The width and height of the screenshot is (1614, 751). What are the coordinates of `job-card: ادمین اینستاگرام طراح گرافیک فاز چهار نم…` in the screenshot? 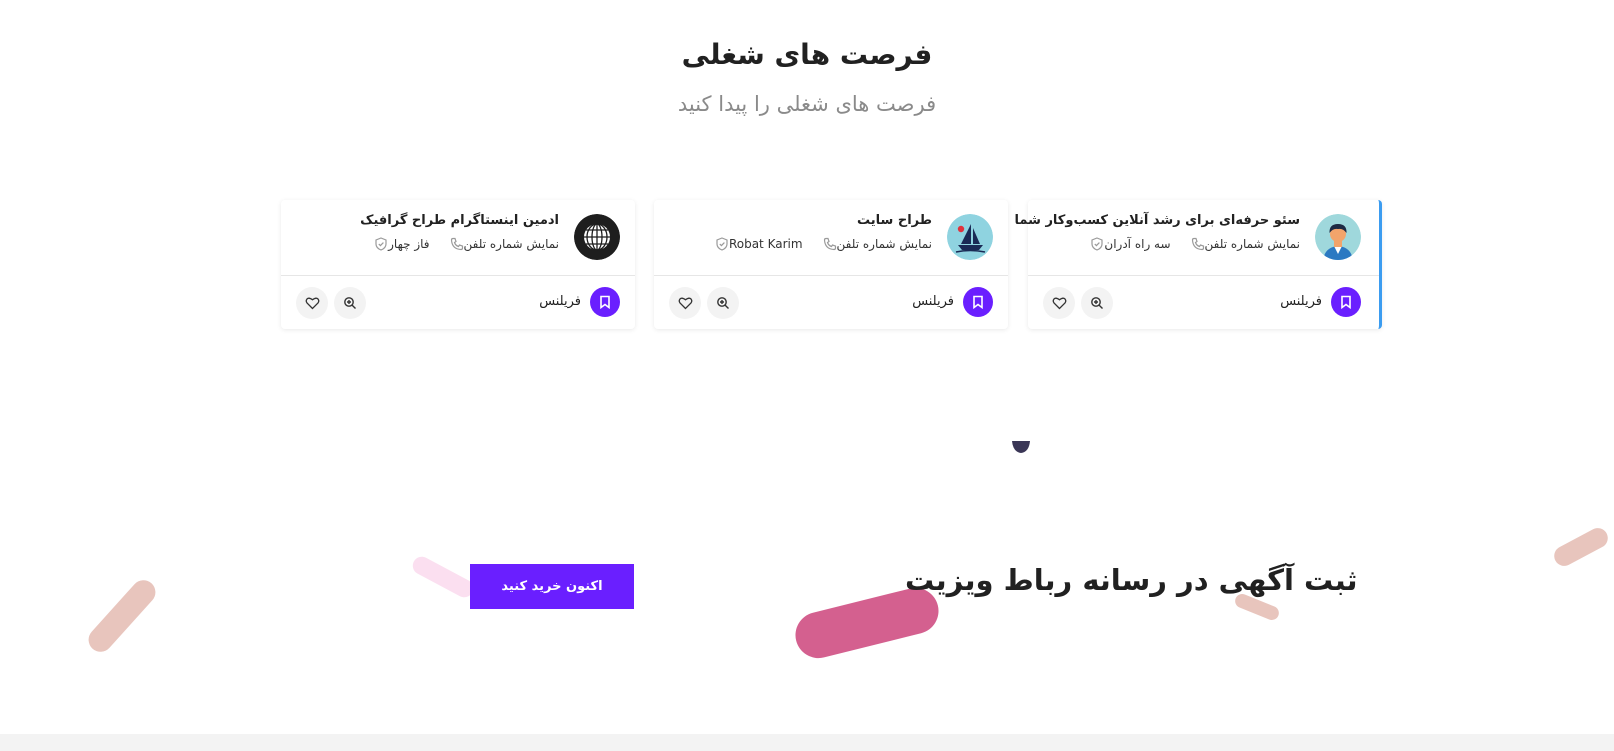 It's located at (458, 264).